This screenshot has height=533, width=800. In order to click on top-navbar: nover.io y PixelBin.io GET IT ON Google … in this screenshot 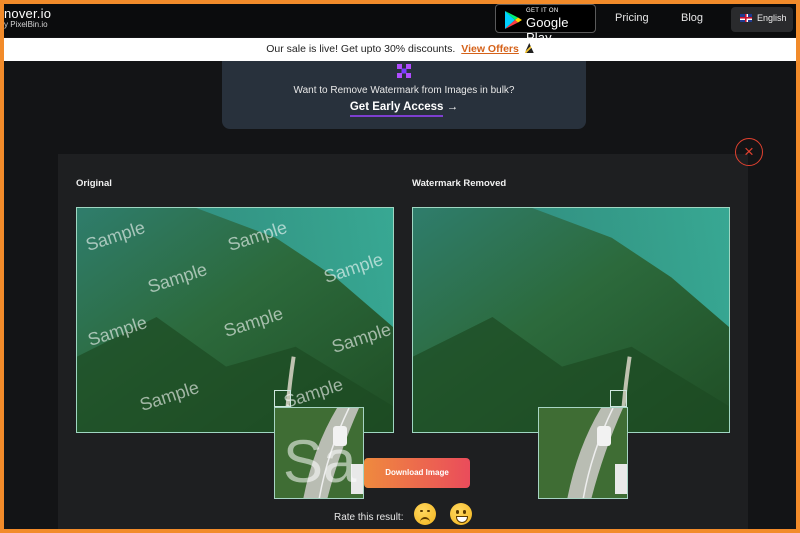, I will do `click(400, 24)`.